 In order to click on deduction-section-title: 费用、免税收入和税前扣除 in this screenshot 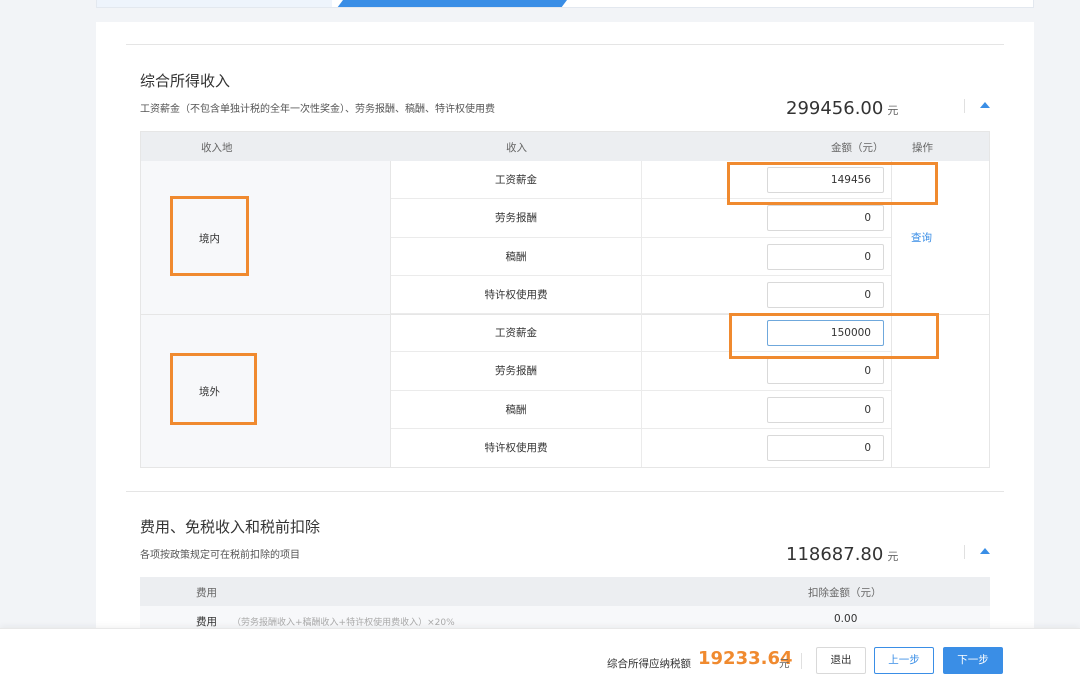, I will do `click(230, 527)`.